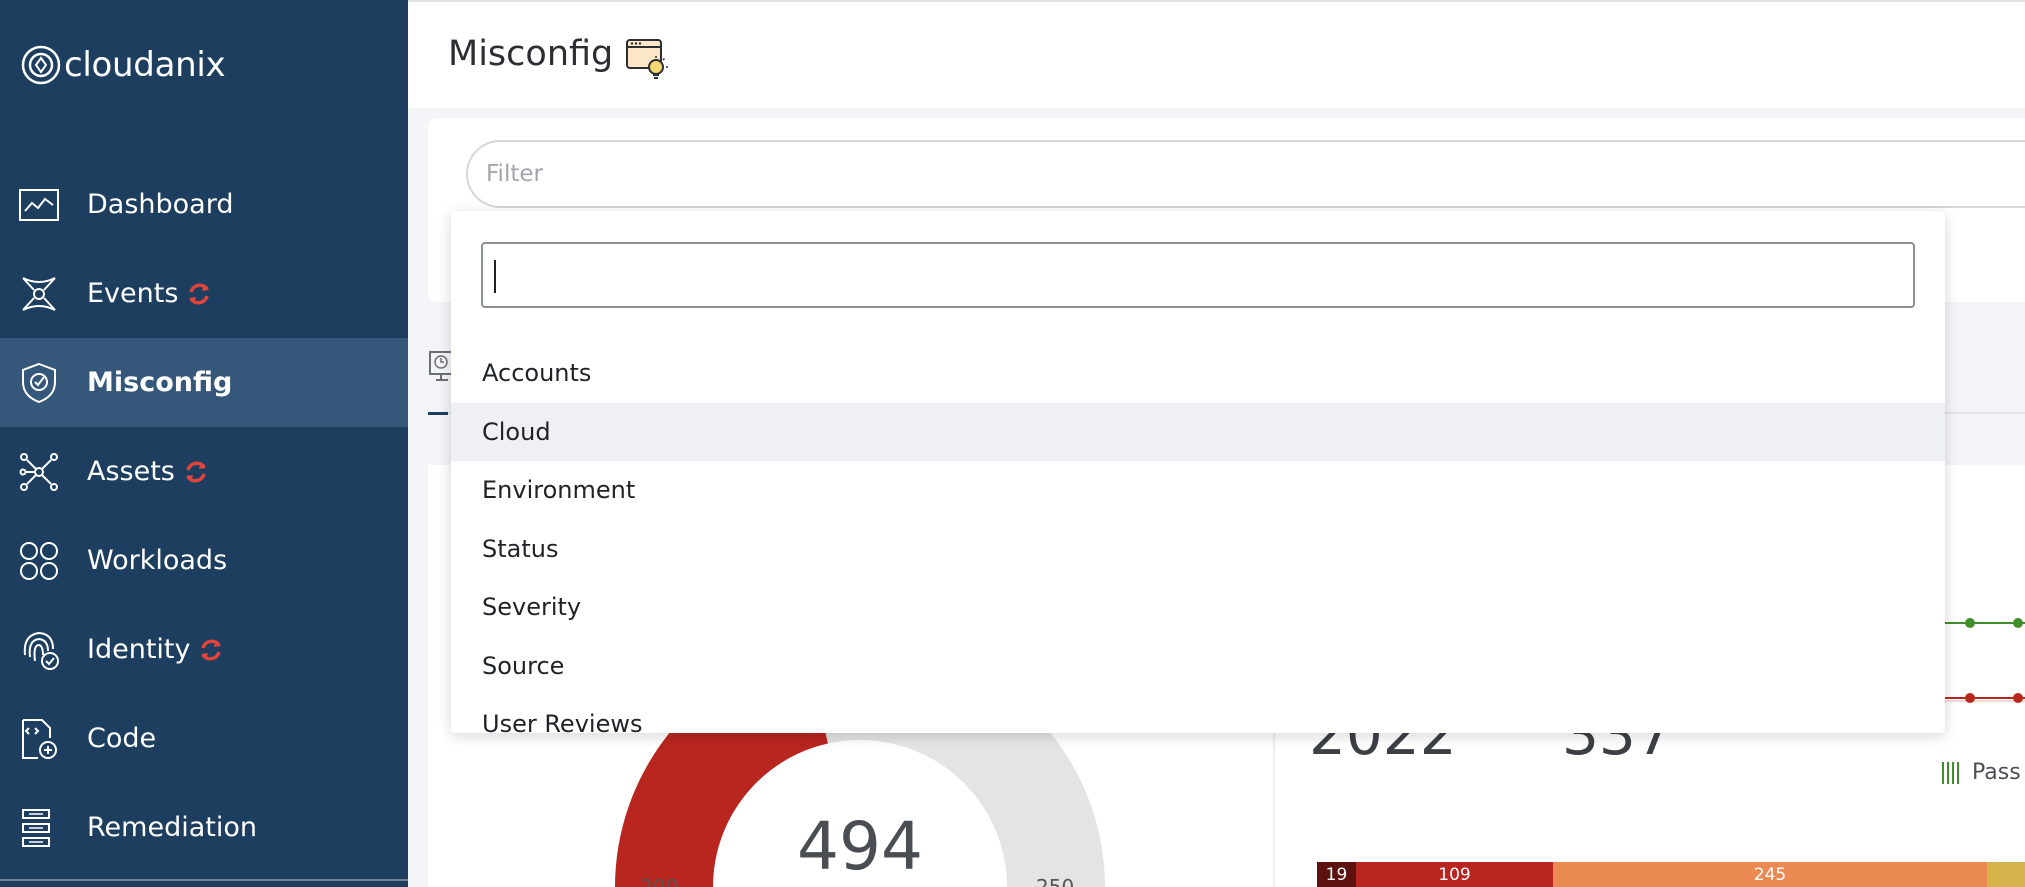 The image size is (2025, 887). I want to click on sidebar-item-label: Events, so click(133, 293).